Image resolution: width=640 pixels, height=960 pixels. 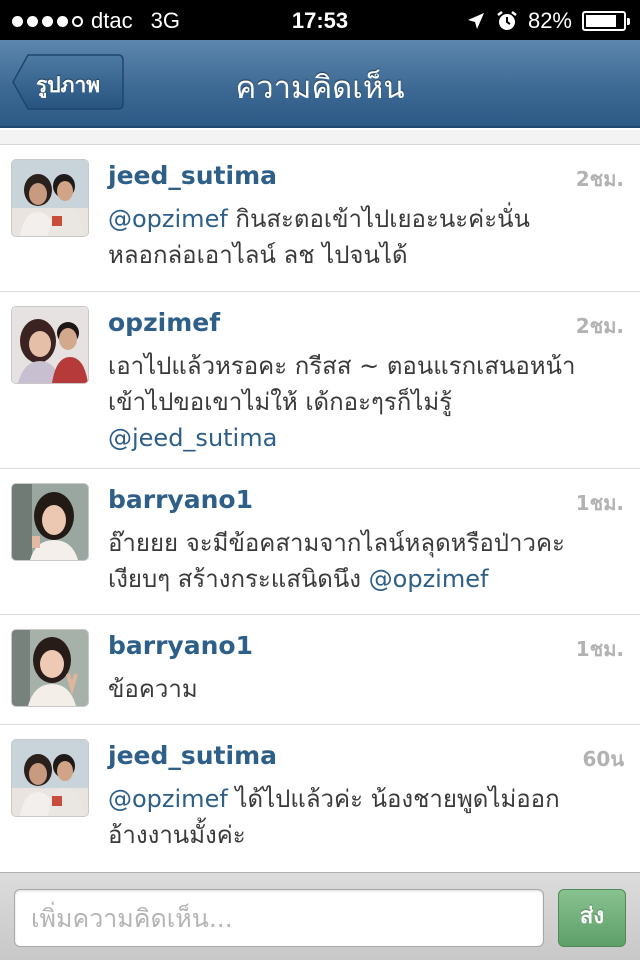 I want to click on comment-line: @opzimef กินสะตอเข้าไปเยอะนะค่ะนั่น, so click(x=363, y=219).